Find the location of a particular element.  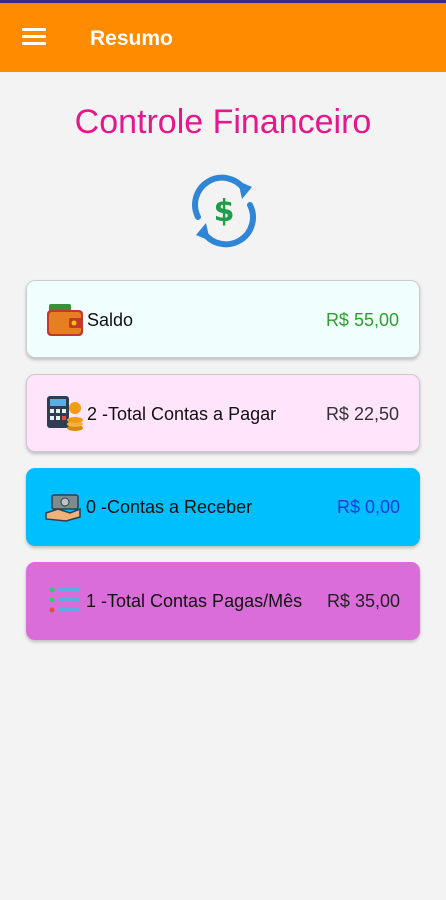

card-contas-a-pagar: 2 -Total Contas a Pagar R$ 22,50 is located at coordinates (223, 413).